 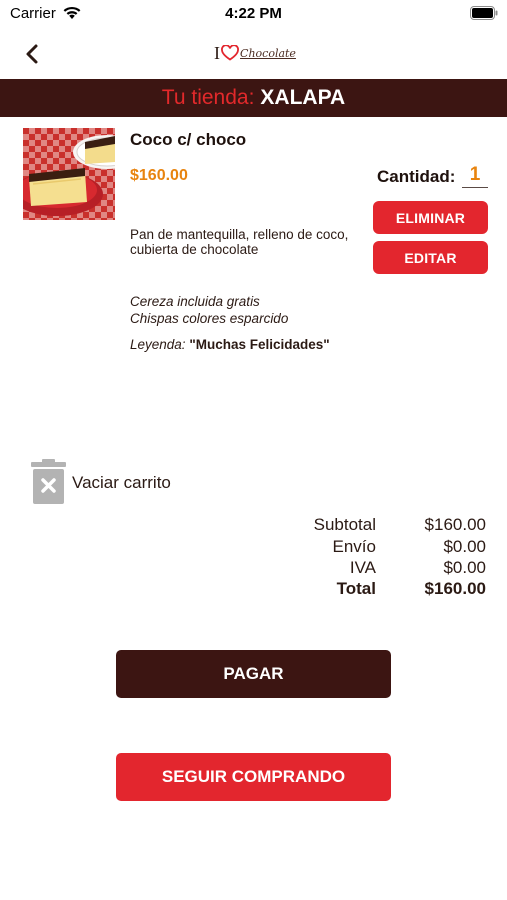 What do you see at coordinates (356, 588) in the screenshot?
I see `total-label: Total` at bounding box center [356, 588].